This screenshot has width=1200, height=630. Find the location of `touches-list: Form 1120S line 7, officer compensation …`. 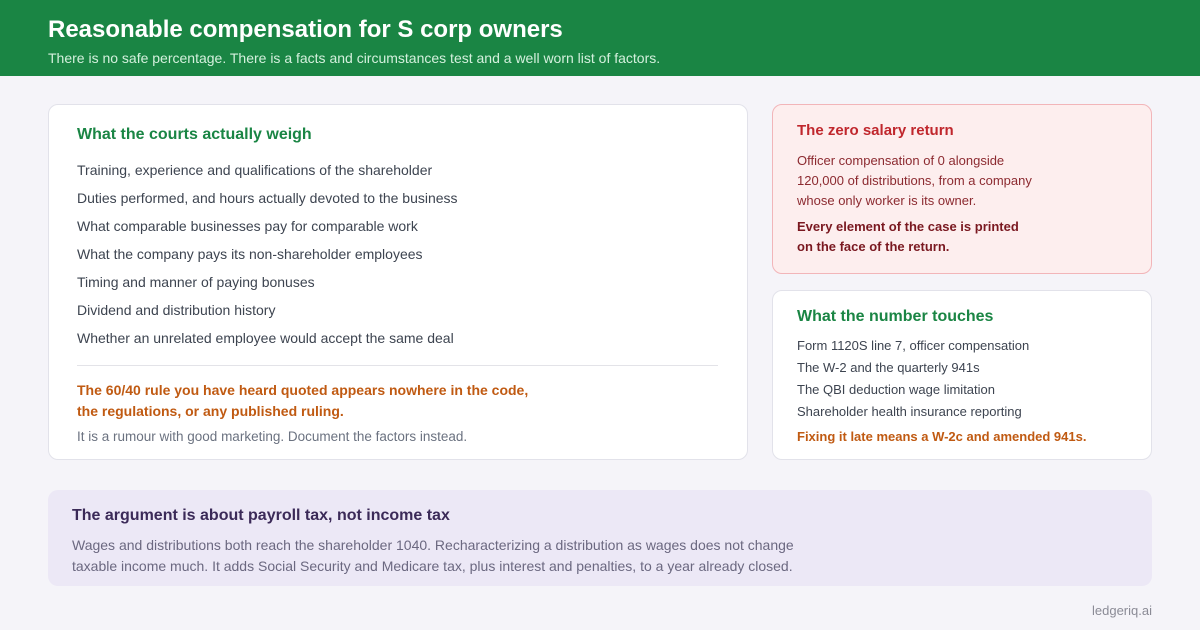

touches-list: Form 1120S line 7, officer compensation … is located at coordinates (962, 378).